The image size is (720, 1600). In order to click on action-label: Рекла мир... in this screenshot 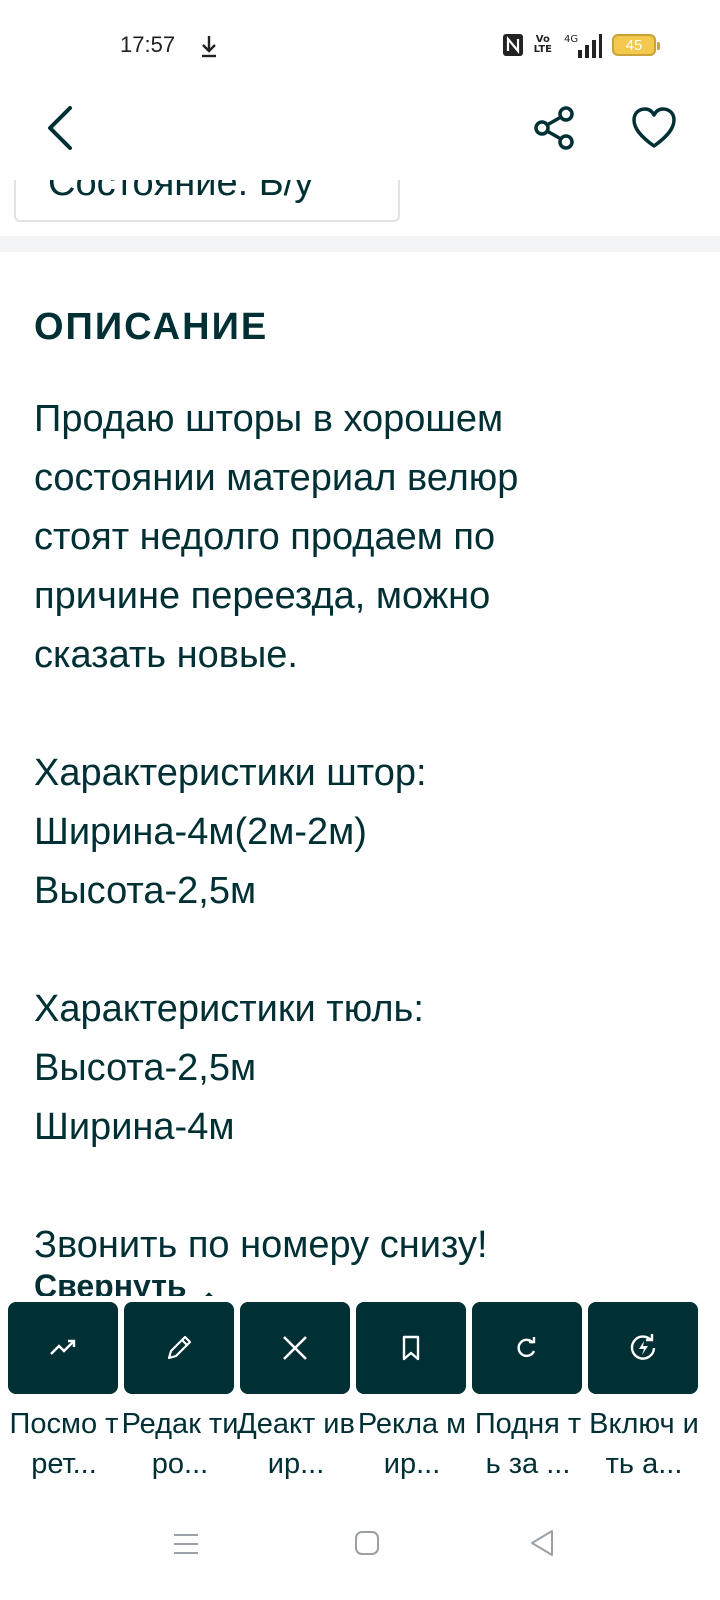, I will do `click(412, 1444)`.